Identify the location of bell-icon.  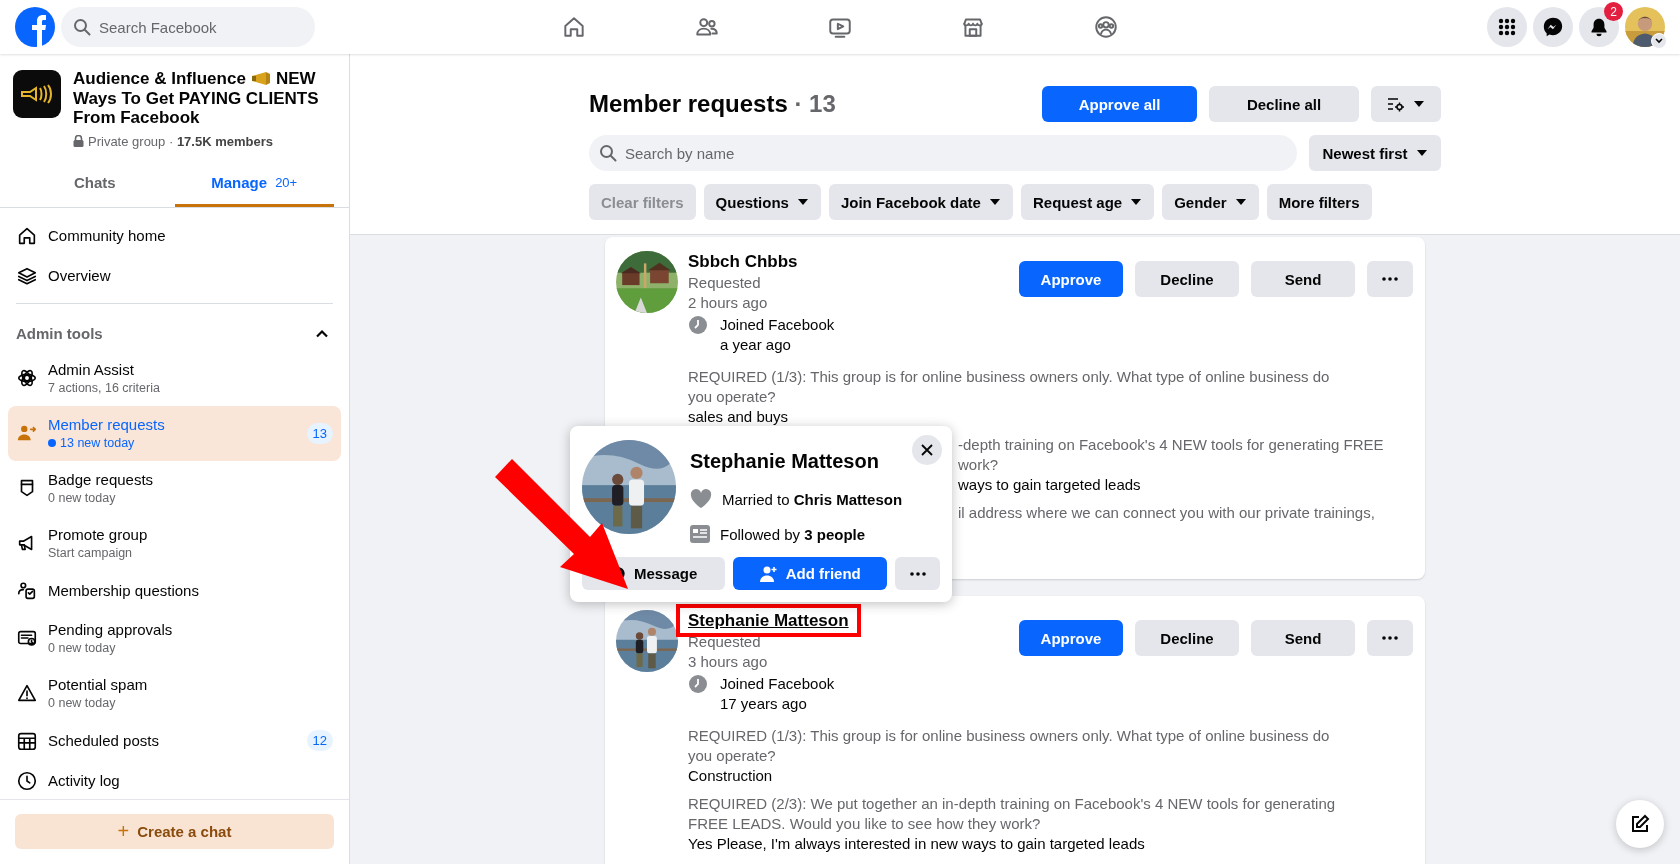
(1599, 27).